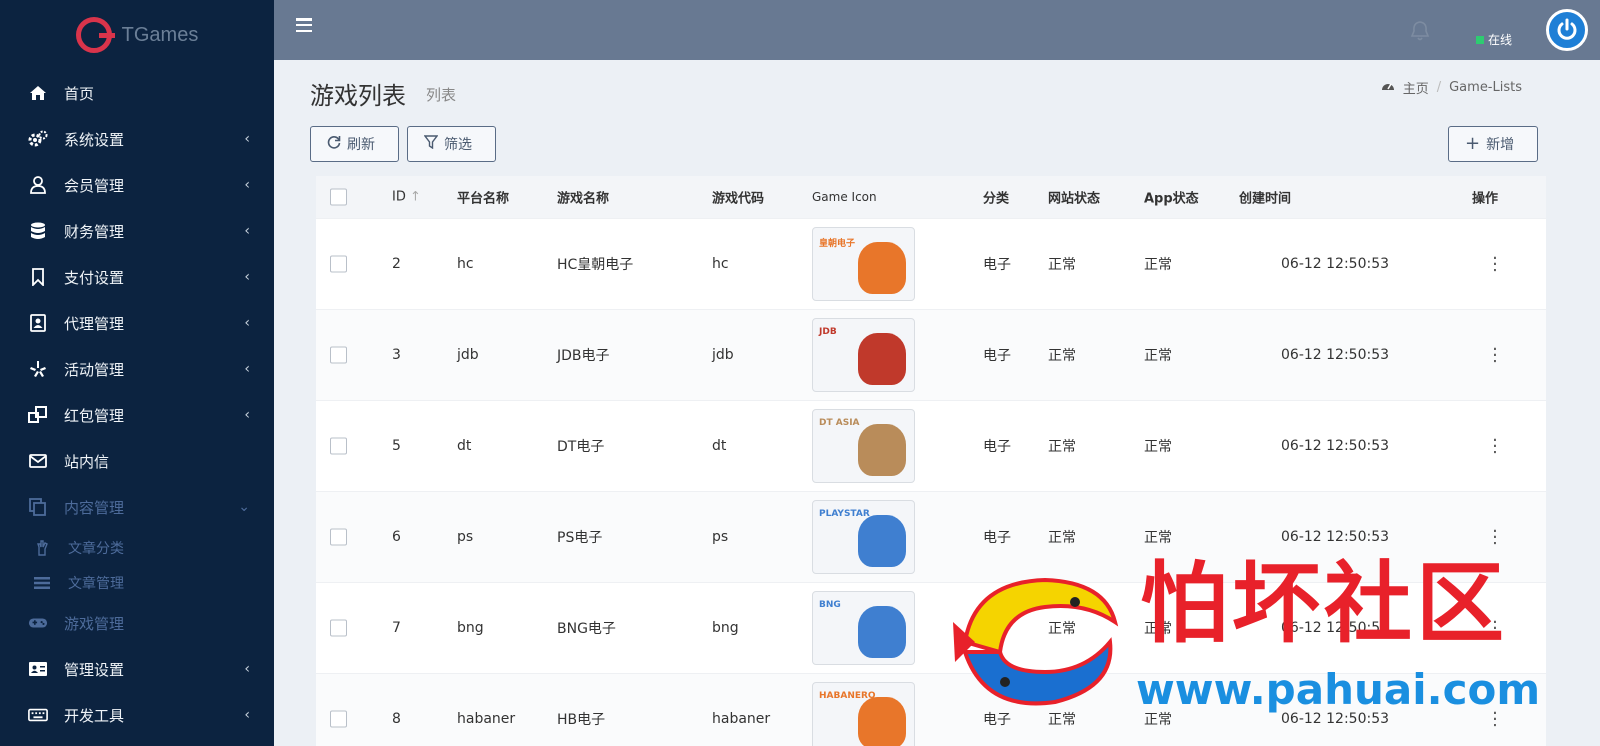  I want to click on status-label: 在线, so click(1499, 40).